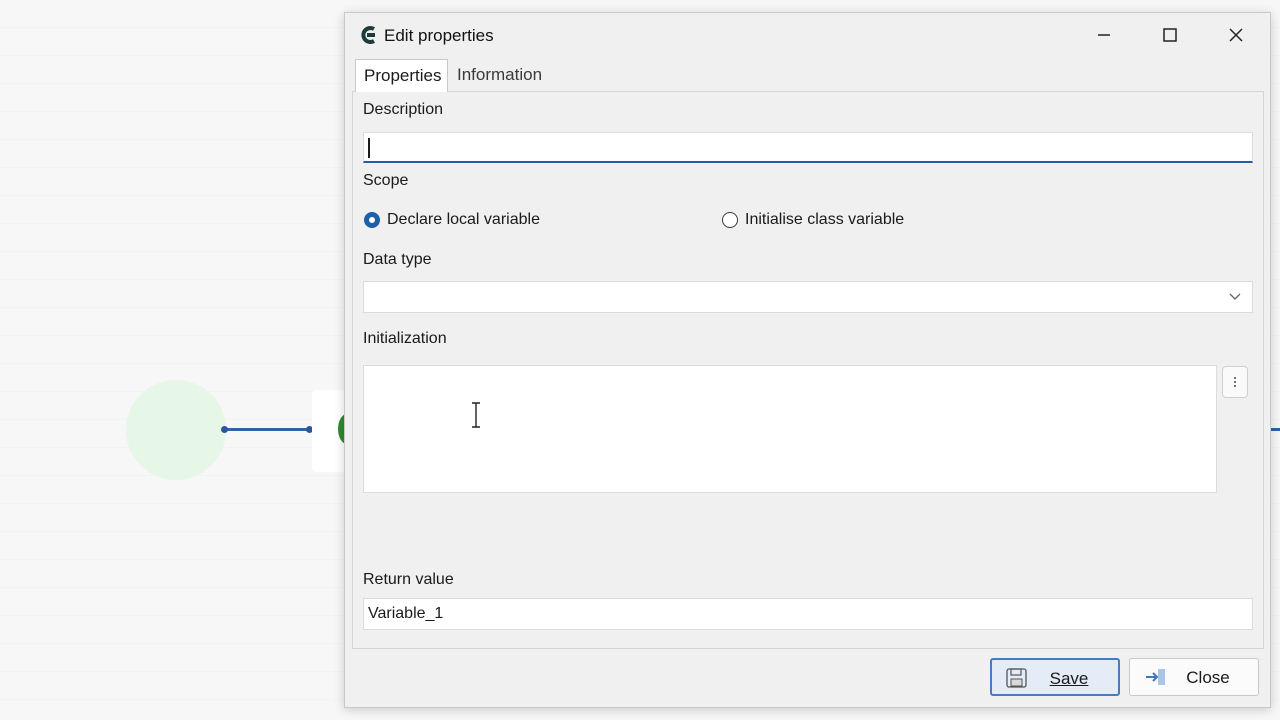 The height and width of the screenshot is (720, 1280). I want to click on return-value-input: Variable_1, so click(808, 614).